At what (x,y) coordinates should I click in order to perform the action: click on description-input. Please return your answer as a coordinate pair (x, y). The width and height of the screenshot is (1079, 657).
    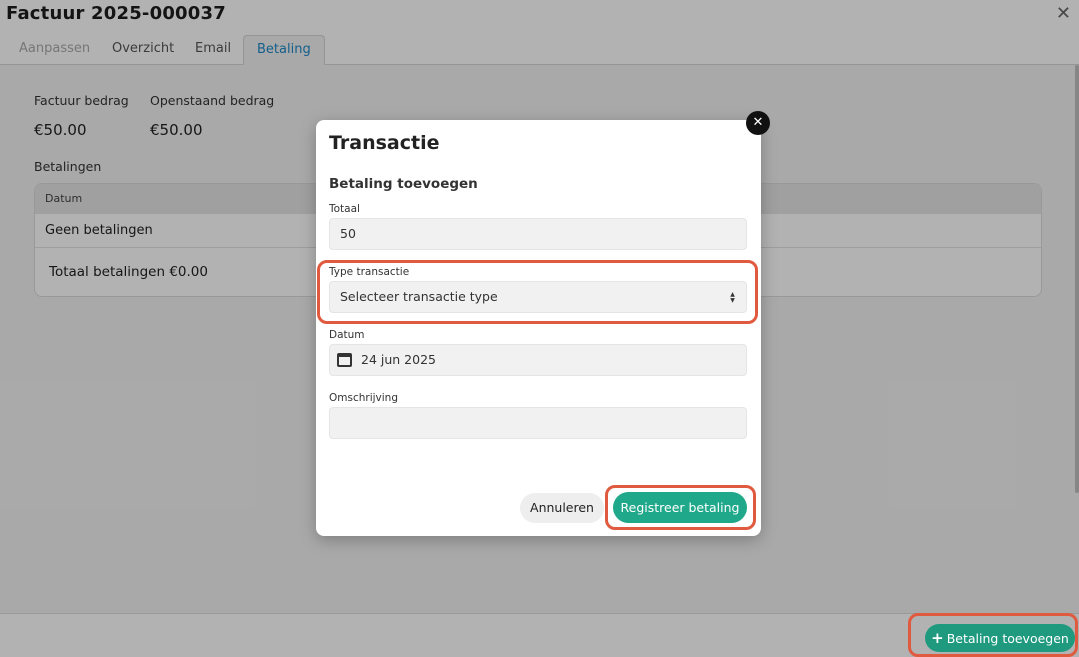
    Looking at the image, I should click on (538, 423).